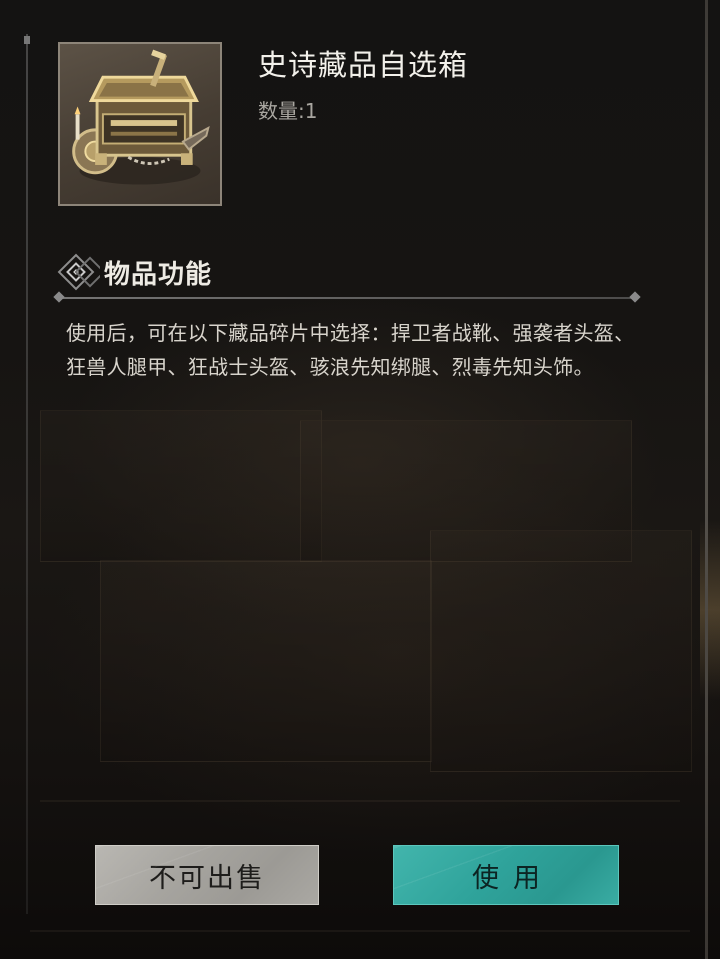 The image size is (720, 959). Describe the element at coordinates (513, 878) in the screenshot. I see `use-label: 使用` at that location.